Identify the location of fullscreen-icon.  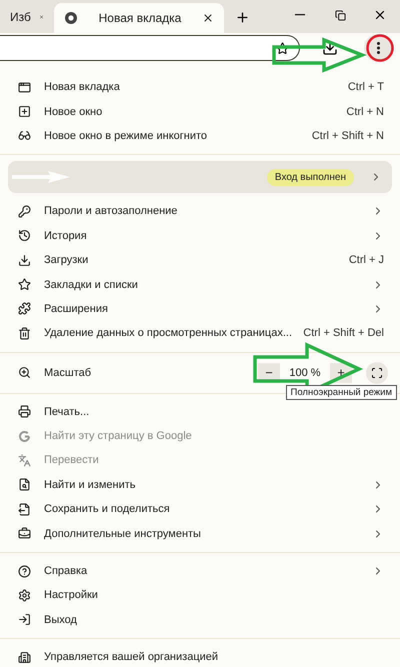
(377, 372).